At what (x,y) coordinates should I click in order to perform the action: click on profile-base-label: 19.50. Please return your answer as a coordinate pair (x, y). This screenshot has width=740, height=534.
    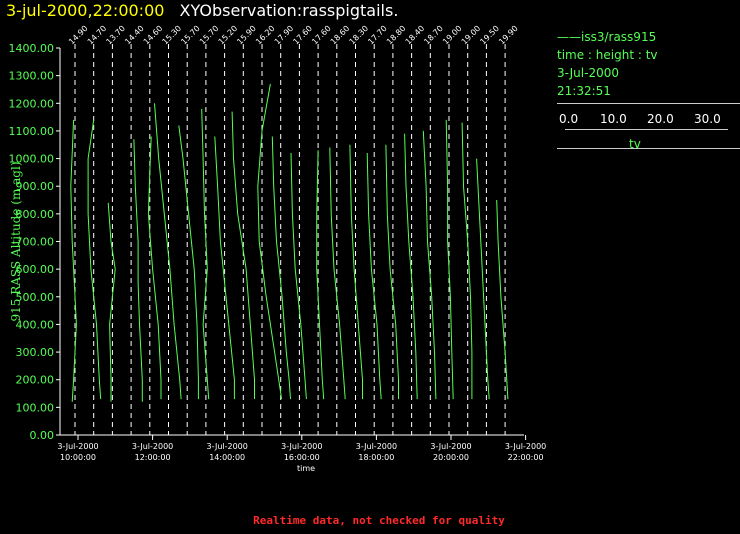
    Looking at the image, I should click on (489, 35).